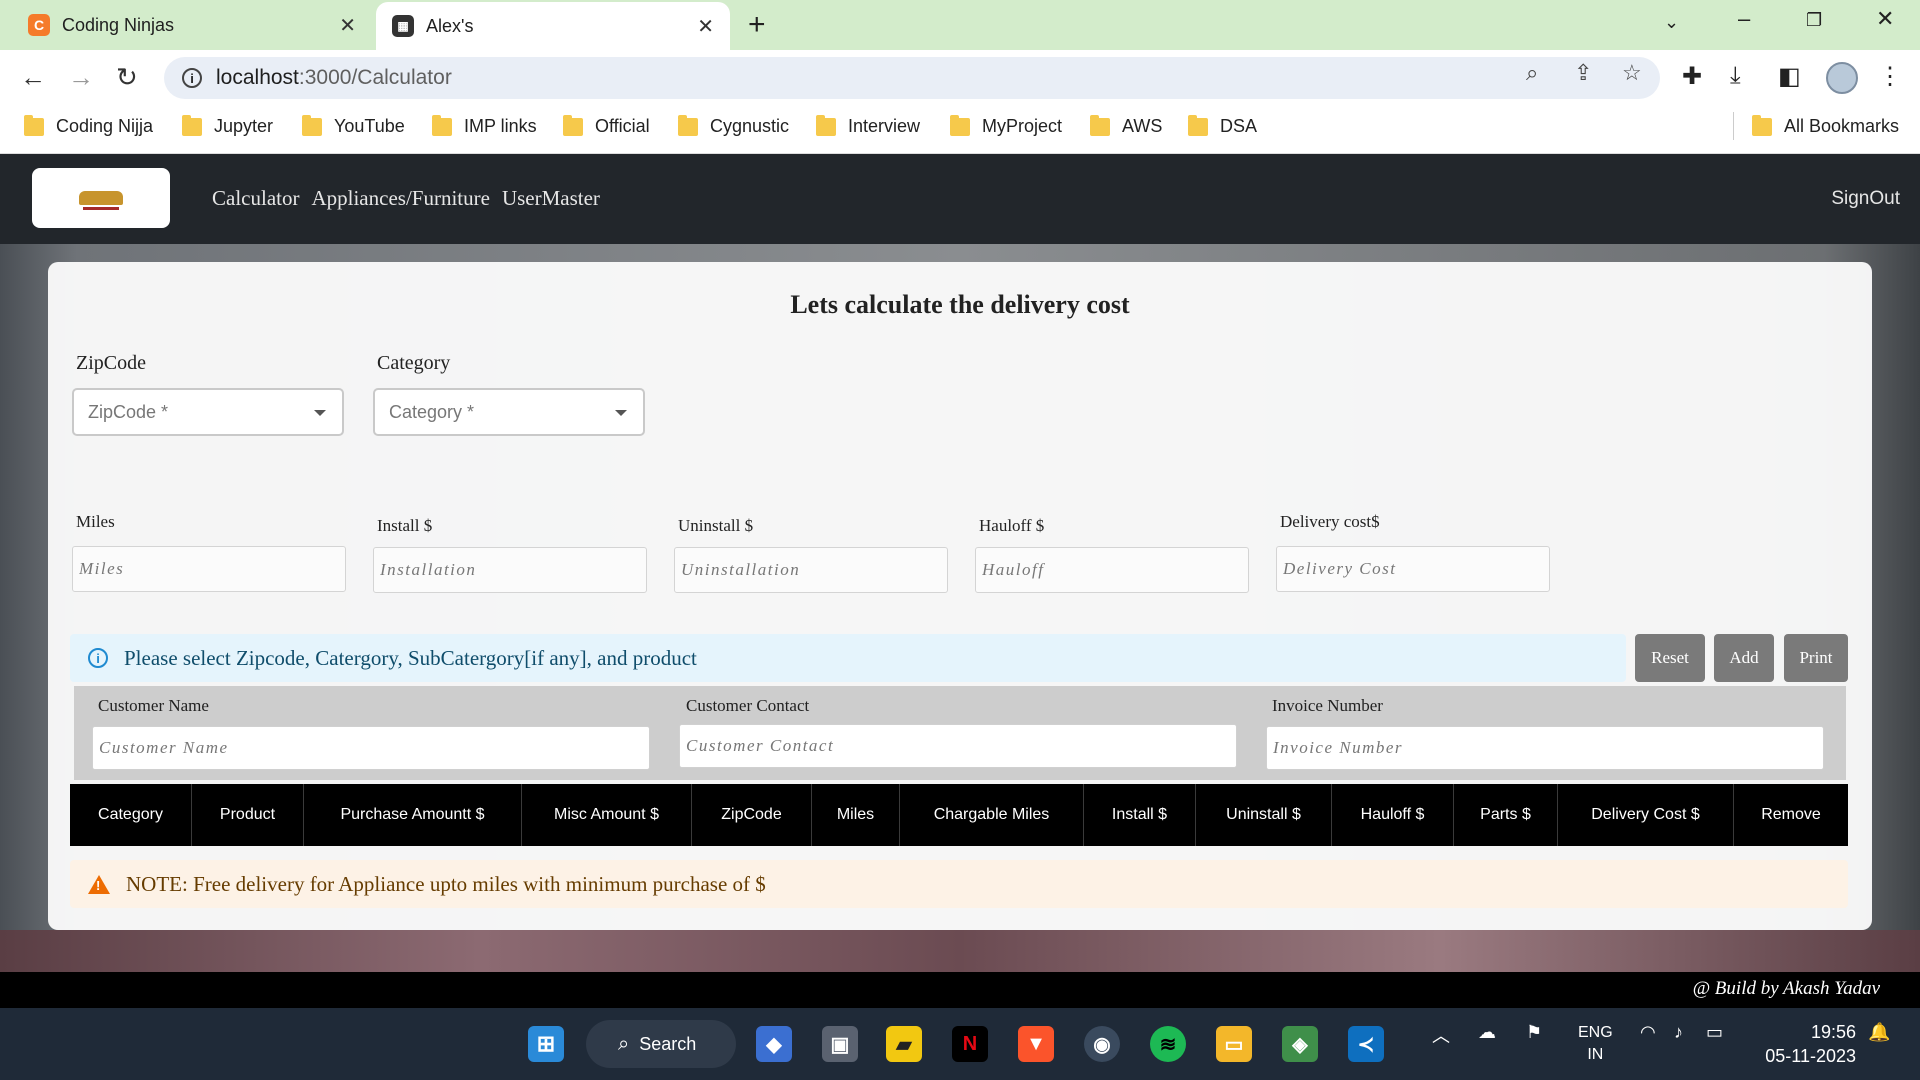 This screenshot has height=1080, width=1920. I want to click on column-header: Category, so click(131, 815).